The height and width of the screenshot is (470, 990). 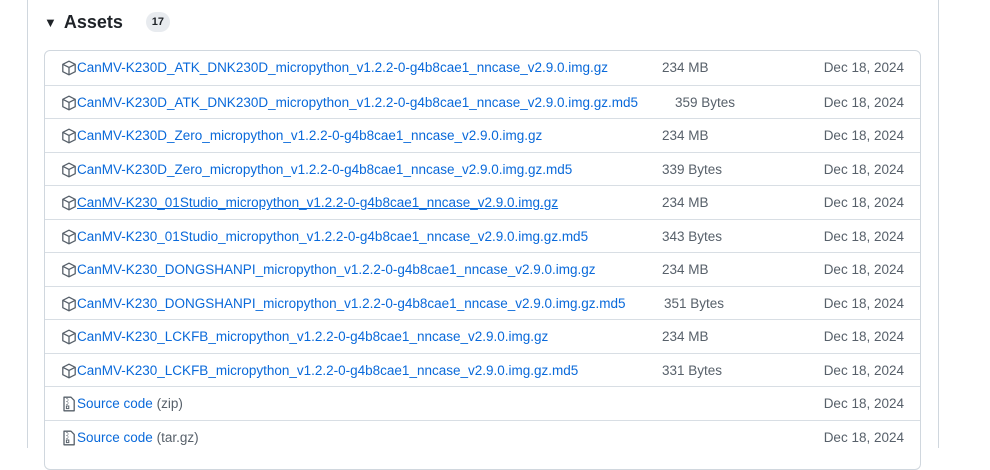 I want to click on asset-size: 343 Bytes, so click(x=692, y=236).